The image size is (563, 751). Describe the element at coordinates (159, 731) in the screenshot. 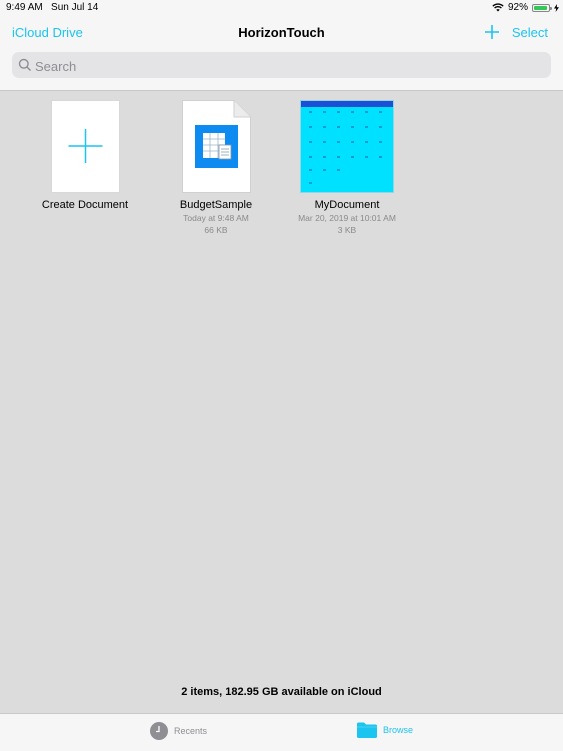

I see `clock-icon` at that location.